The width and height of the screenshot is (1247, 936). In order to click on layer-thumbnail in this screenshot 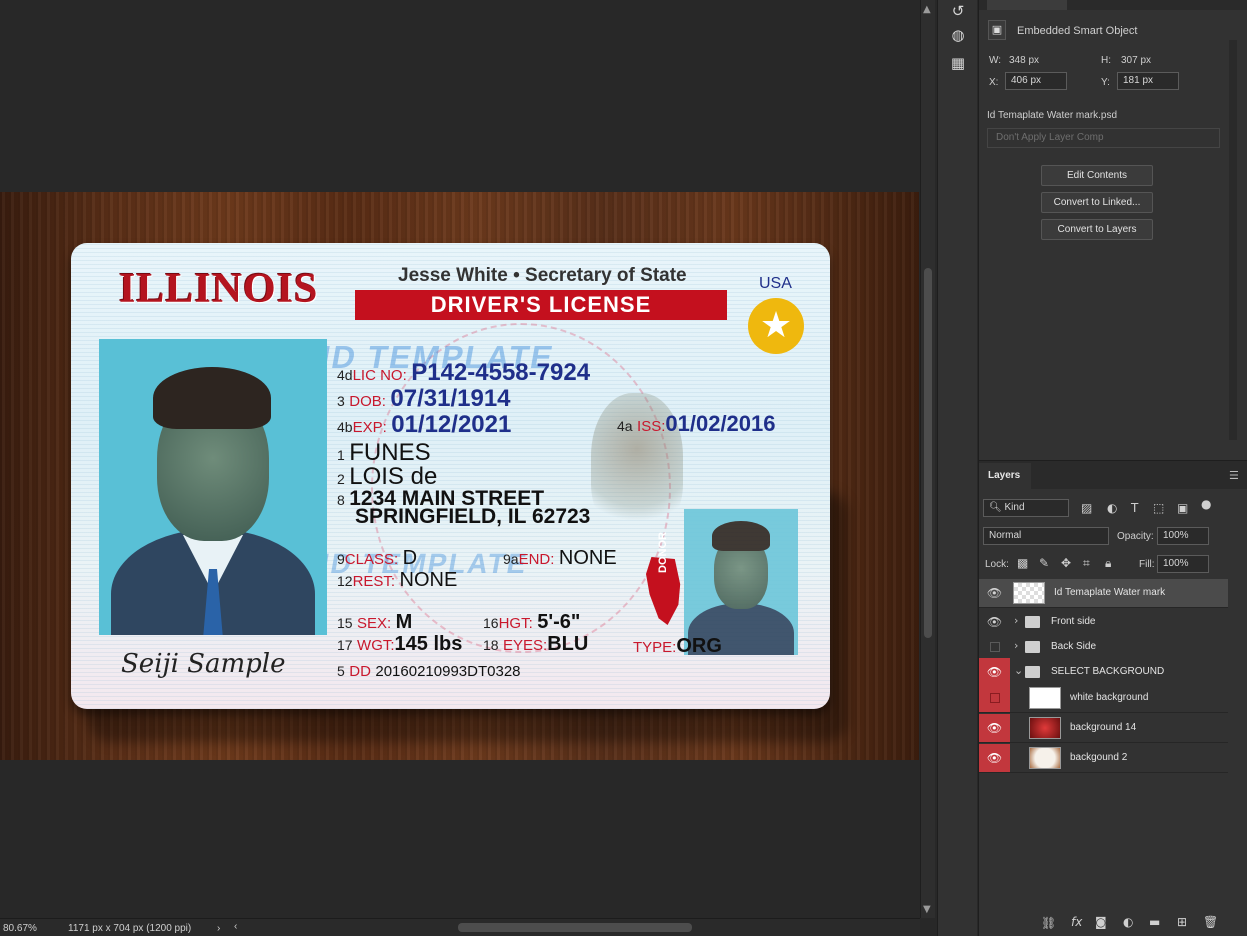, I will do `click(1029, 593)`.